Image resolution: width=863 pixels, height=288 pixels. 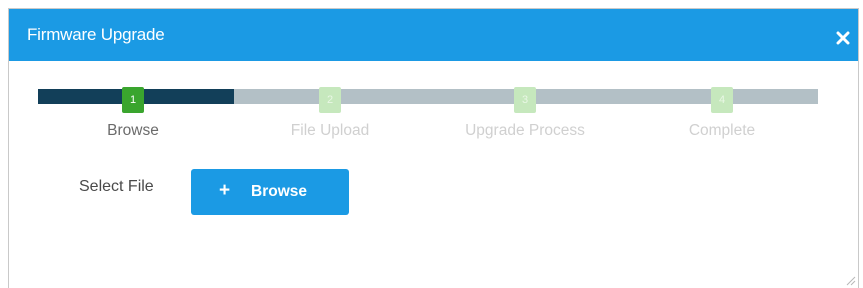 I want to click on step-2-label: File Upload, so click(x=330, y=130).